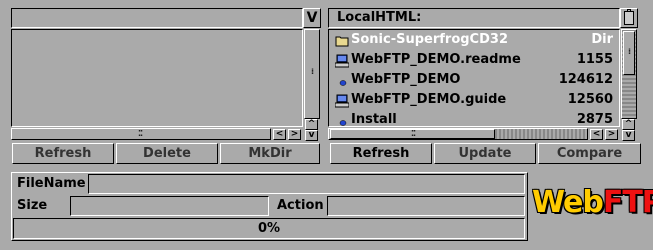  I want to click on right-scroll-down-button: v, so click(628, 135).